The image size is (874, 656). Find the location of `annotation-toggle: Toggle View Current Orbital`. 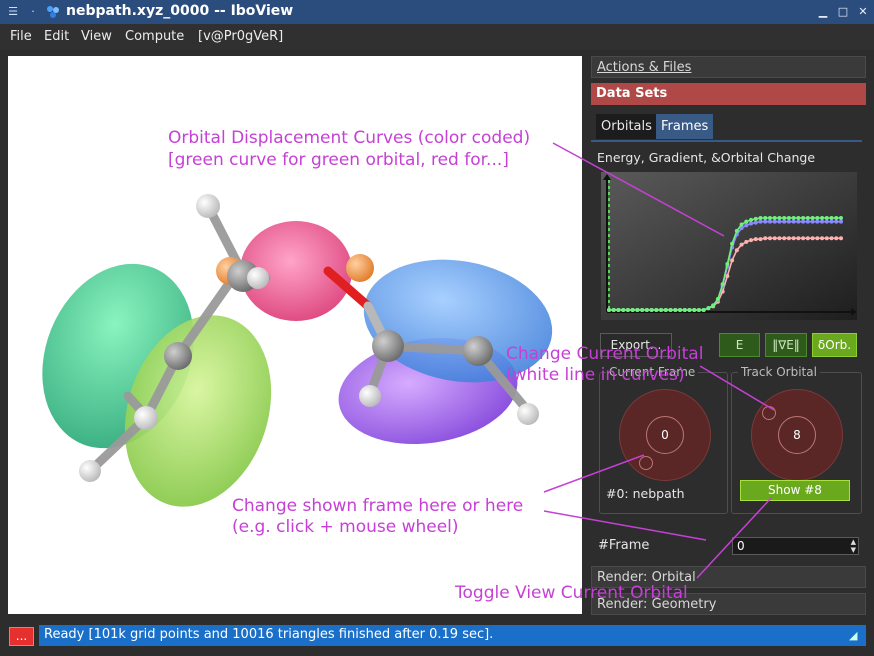

annotation-toggle: Toggle View Current Orbital is located at coordinates (571, 593).